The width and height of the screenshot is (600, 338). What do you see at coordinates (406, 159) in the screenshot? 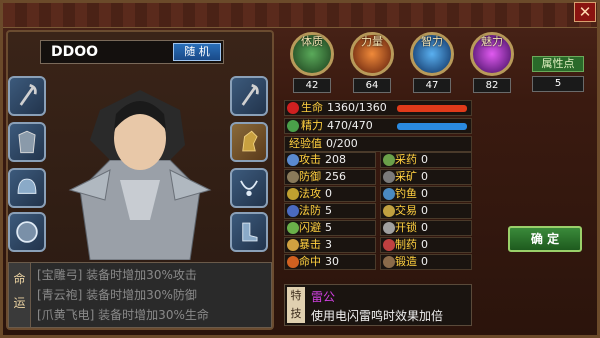
I see `stat-label: 采药` at bounding box center [406, 159].